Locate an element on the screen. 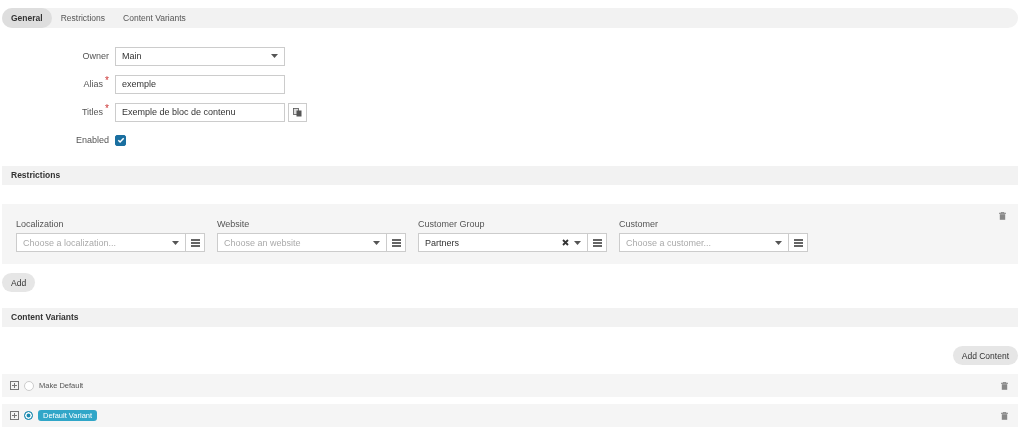  add-button: Add is located at coordinates (19, 282).